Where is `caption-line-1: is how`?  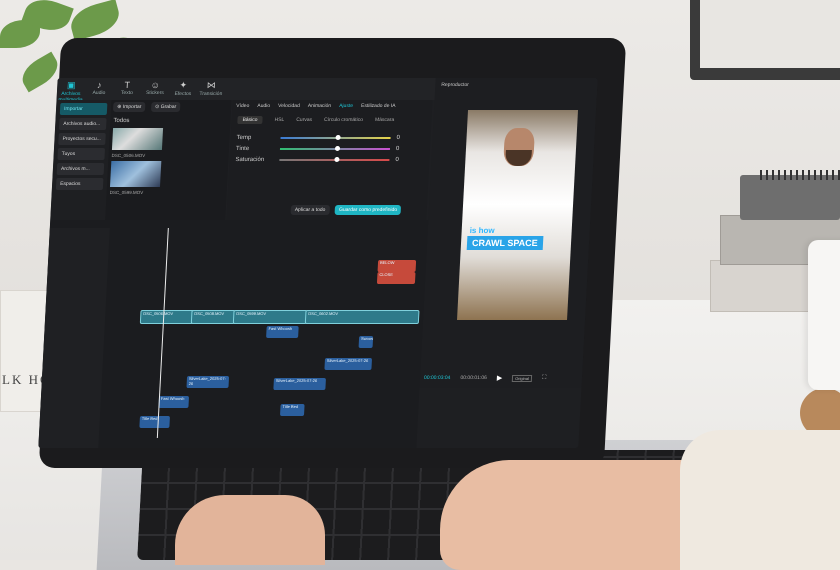
caption-line-1: is how is located at coordinates (482, 230).